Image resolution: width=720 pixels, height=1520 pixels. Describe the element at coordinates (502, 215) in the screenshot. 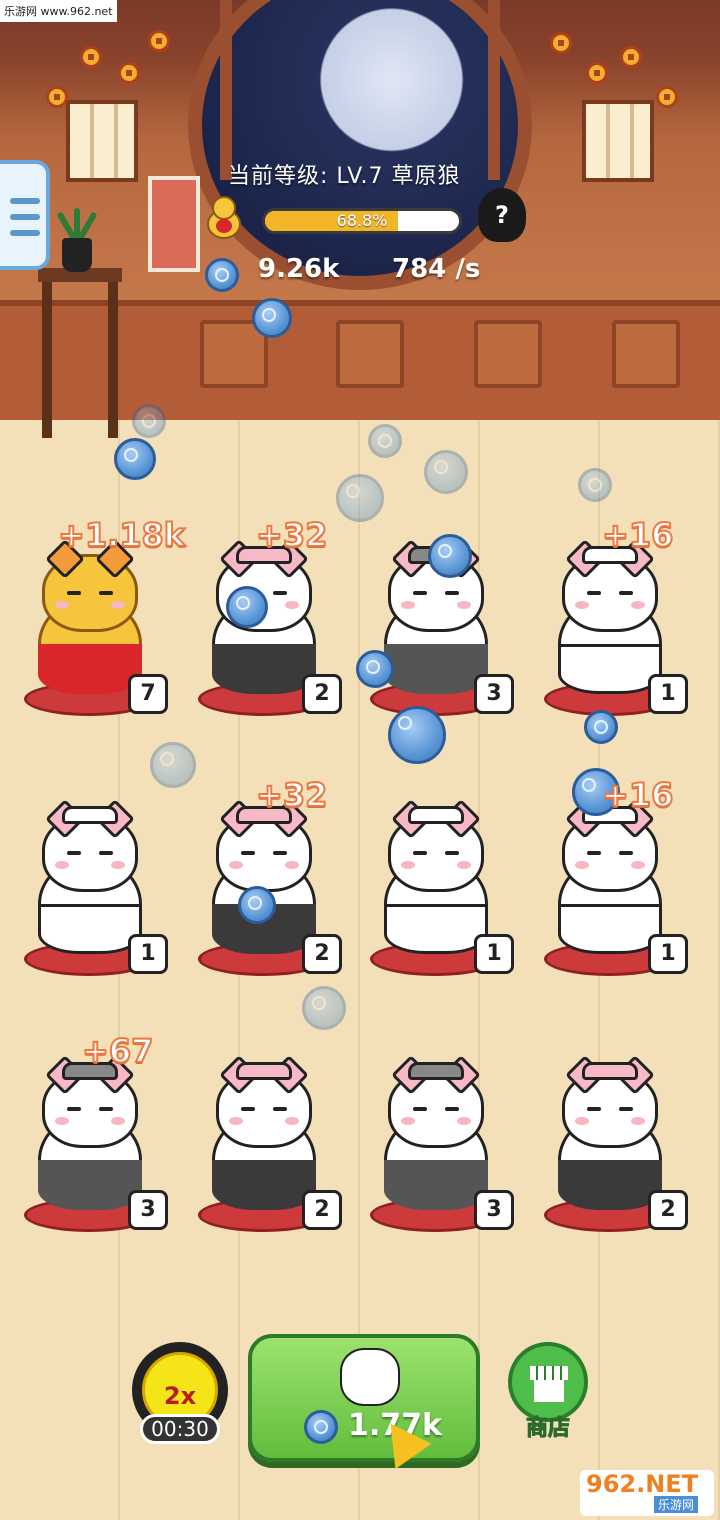

I see `next-level-mystery-icon: ?` at that location.